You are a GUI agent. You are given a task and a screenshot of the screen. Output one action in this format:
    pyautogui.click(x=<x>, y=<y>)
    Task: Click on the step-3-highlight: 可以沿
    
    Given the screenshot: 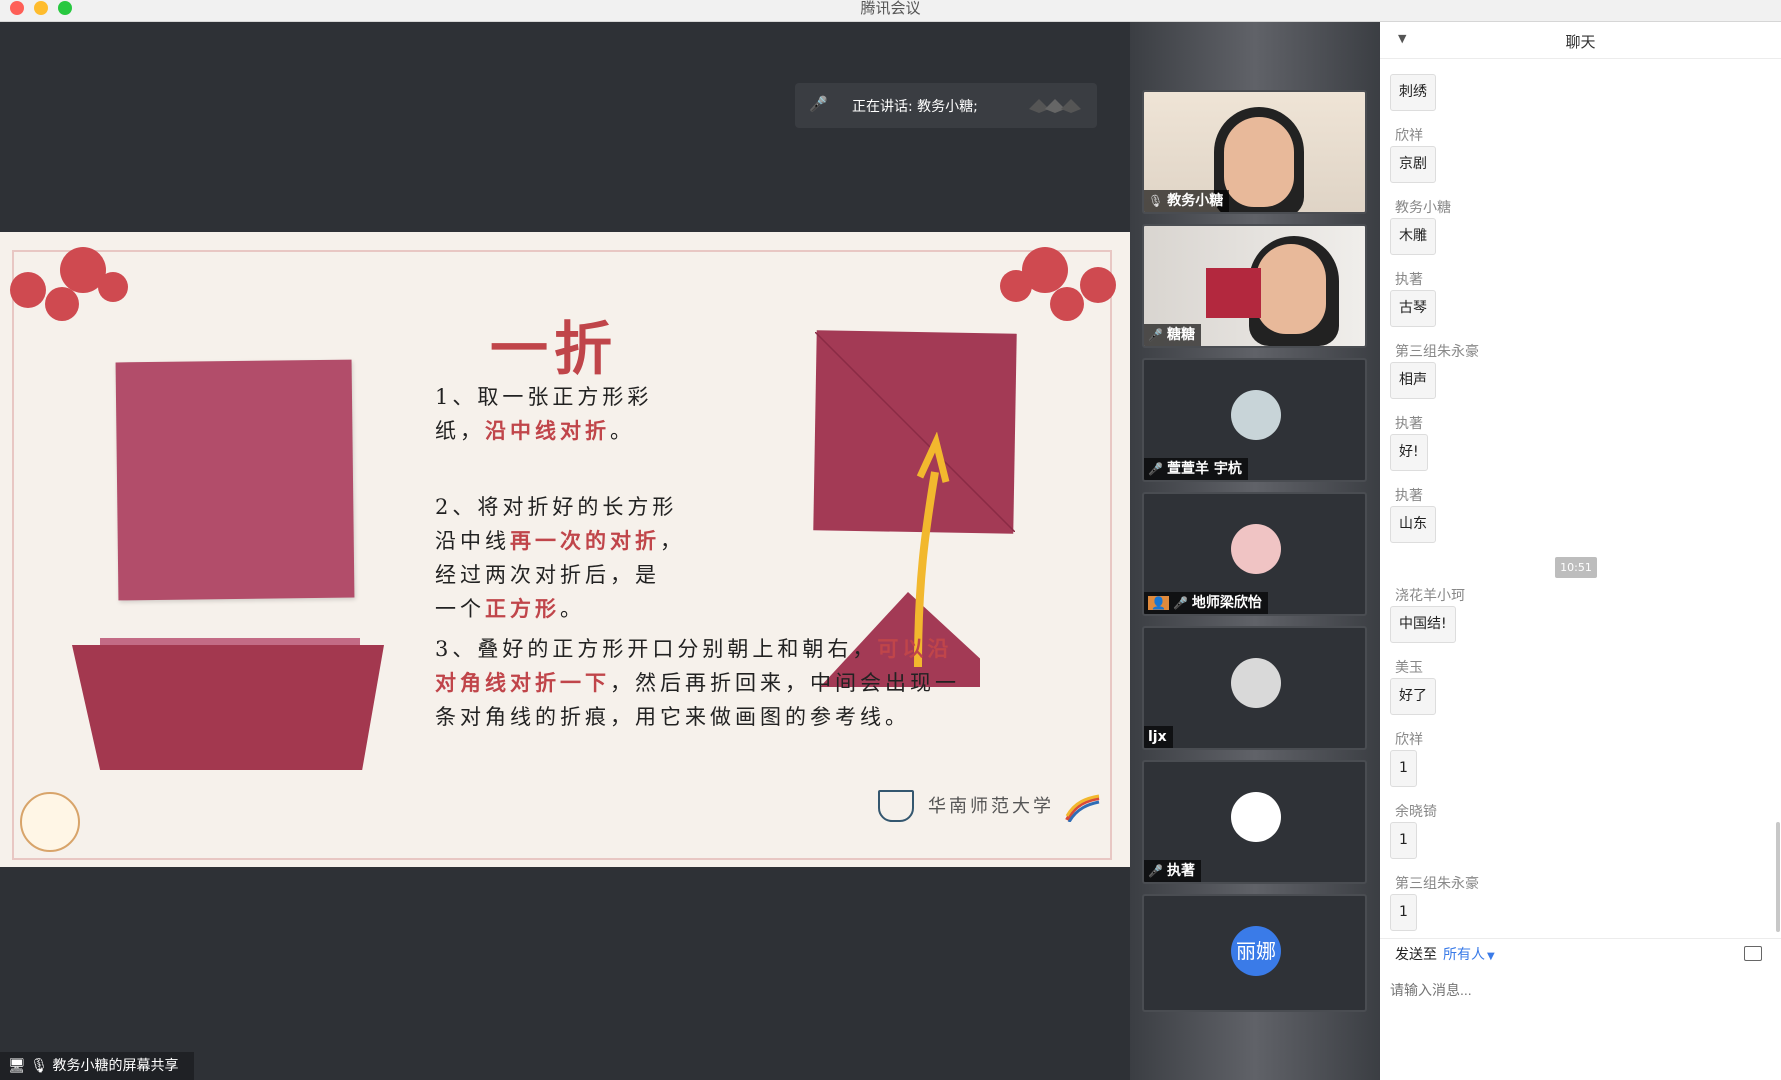 What is the action you would take?
    pyautogui.click(x=915, y=648)
    